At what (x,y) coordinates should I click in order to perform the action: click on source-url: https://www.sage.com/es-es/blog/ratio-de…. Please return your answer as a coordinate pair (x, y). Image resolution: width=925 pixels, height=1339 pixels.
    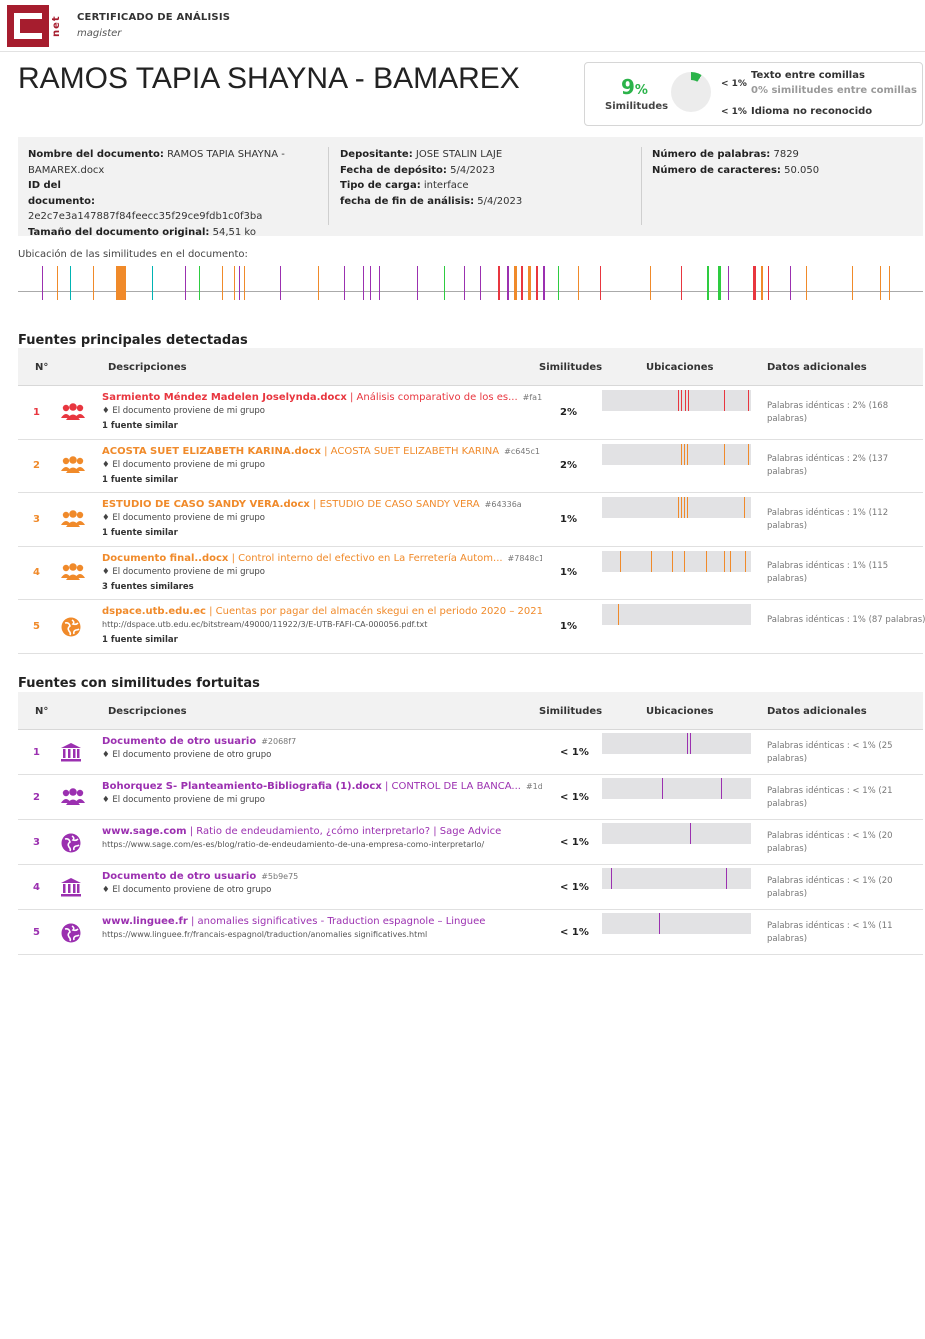
    Looking at the image, I should click on (293, 844).